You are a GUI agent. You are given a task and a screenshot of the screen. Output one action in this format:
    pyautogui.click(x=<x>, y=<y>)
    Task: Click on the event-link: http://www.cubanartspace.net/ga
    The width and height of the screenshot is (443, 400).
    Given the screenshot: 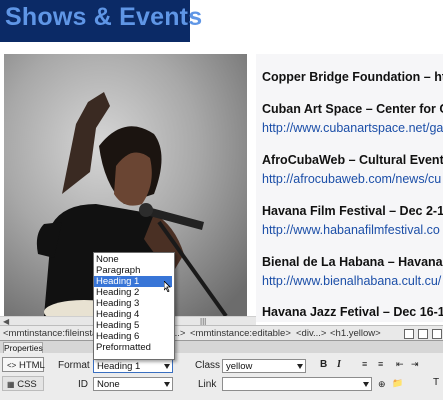 What is the action you would take?
    pyautogui.click(x=352, y=128)
    